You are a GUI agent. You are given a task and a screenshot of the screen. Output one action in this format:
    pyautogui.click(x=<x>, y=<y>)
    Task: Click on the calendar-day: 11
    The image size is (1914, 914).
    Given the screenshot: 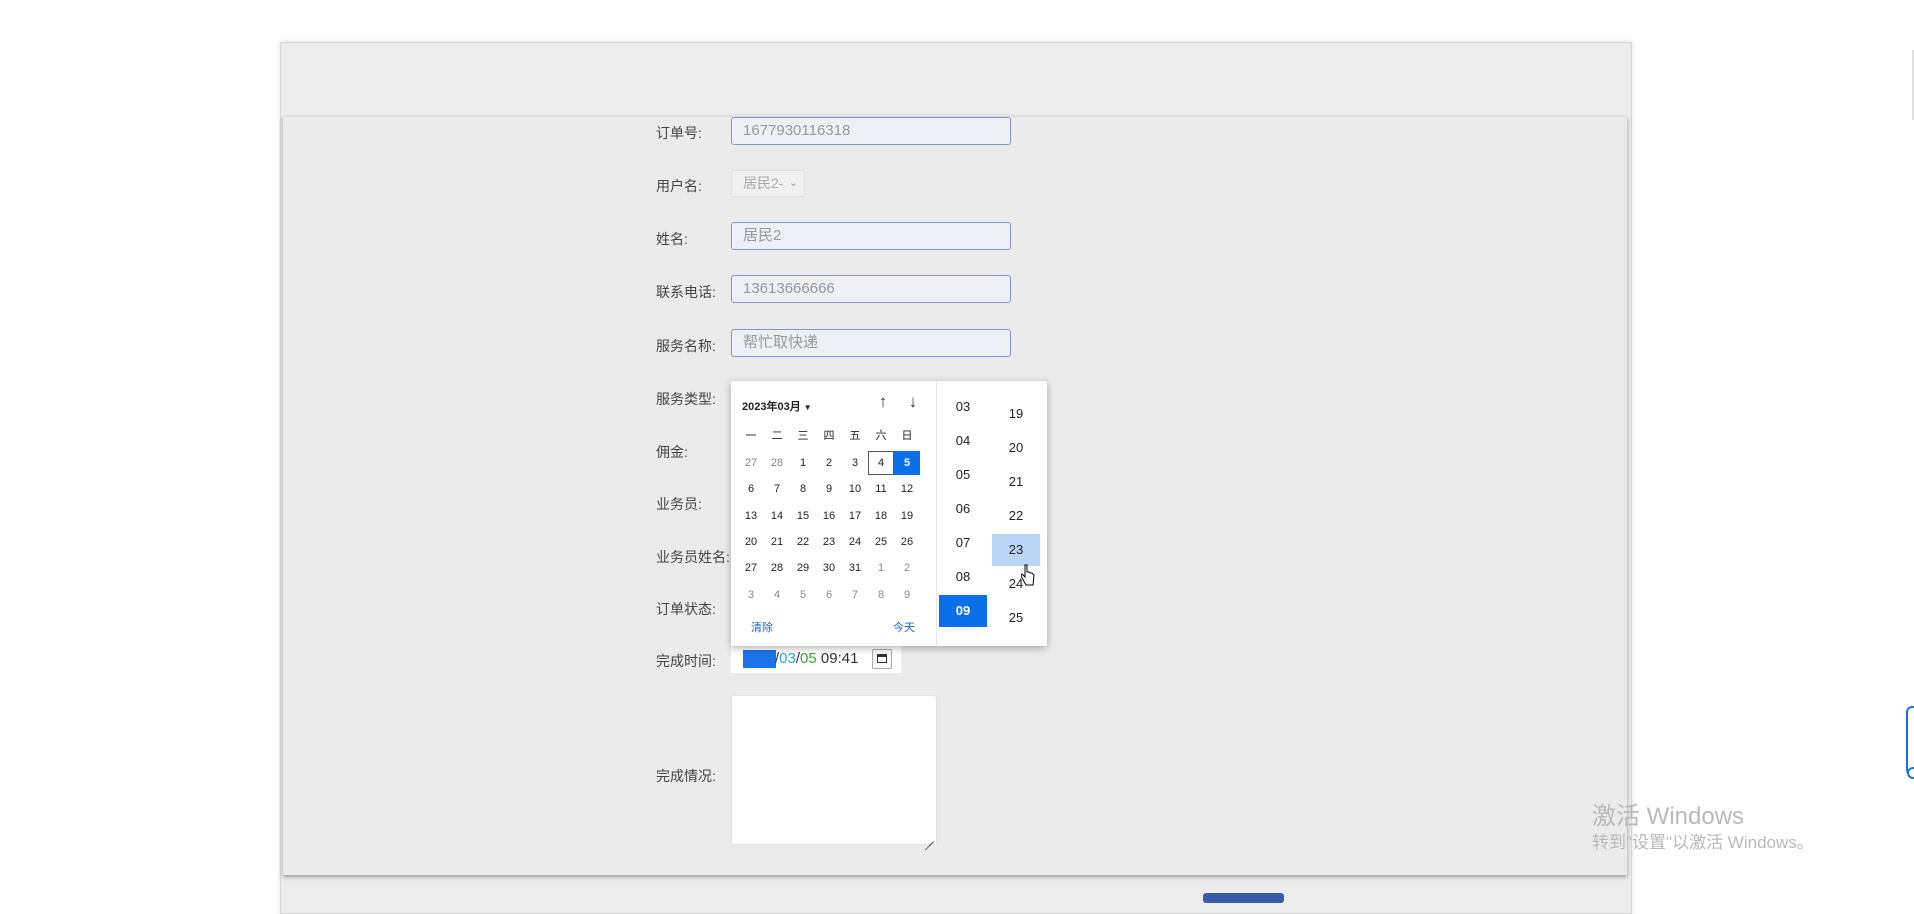 What is the action you would take?
    pyautogui.click(x=881, y=489)
    